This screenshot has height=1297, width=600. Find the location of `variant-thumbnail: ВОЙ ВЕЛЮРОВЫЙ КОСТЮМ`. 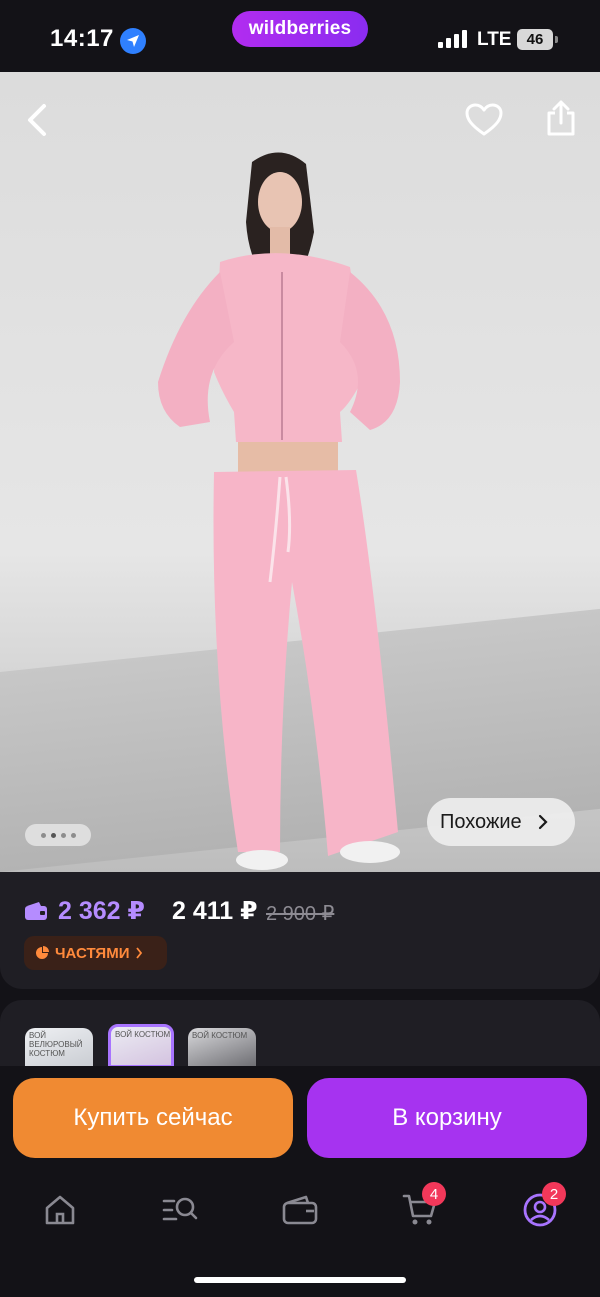

variant-thumbnail: ВОЙ ВЕЛЮРОВЫЙ КОСТЮМ is located at coordinates (59, 1048).